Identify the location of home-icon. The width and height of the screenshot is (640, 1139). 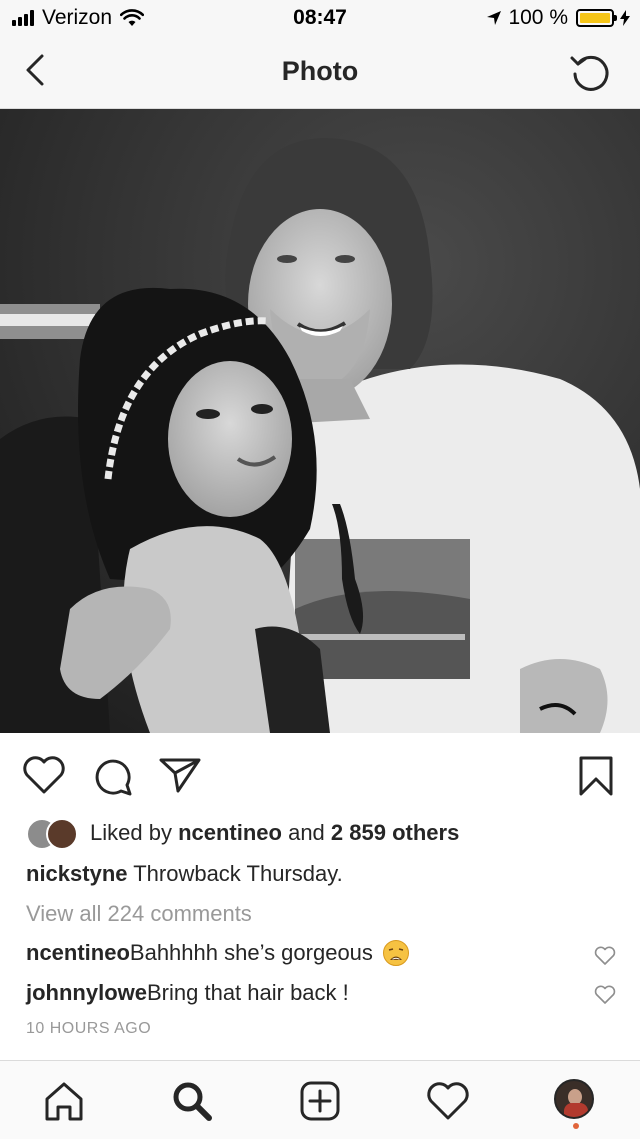
(64, 1101).